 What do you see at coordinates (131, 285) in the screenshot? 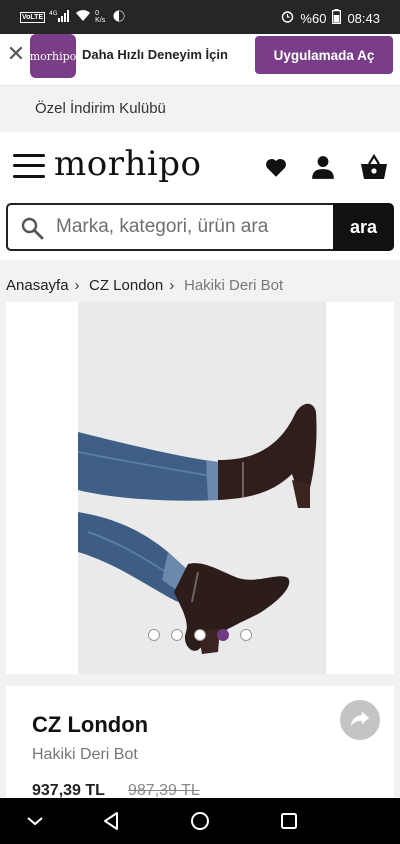
I see `breadcrumb-item-brand: CZ London ›` at bounding box center [131, 285].